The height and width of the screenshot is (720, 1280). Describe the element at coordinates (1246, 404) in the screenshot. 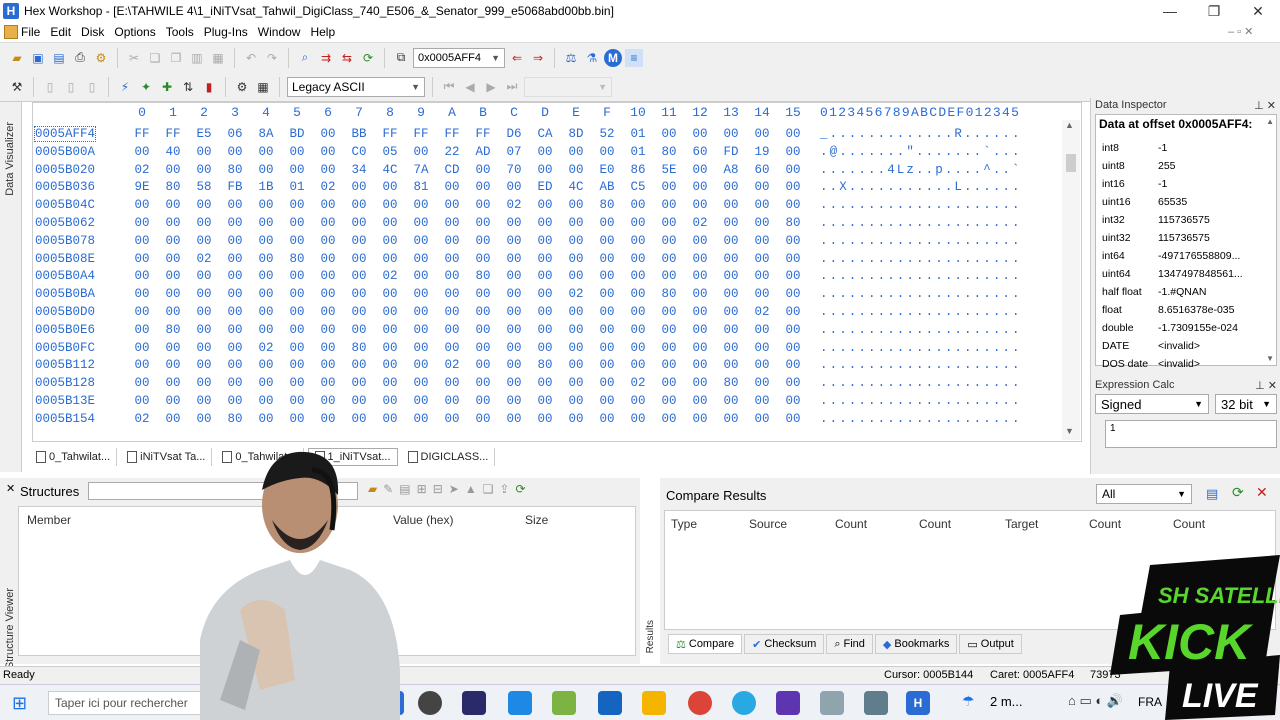

I see `bits-select: 32 bit ▼` at that location.